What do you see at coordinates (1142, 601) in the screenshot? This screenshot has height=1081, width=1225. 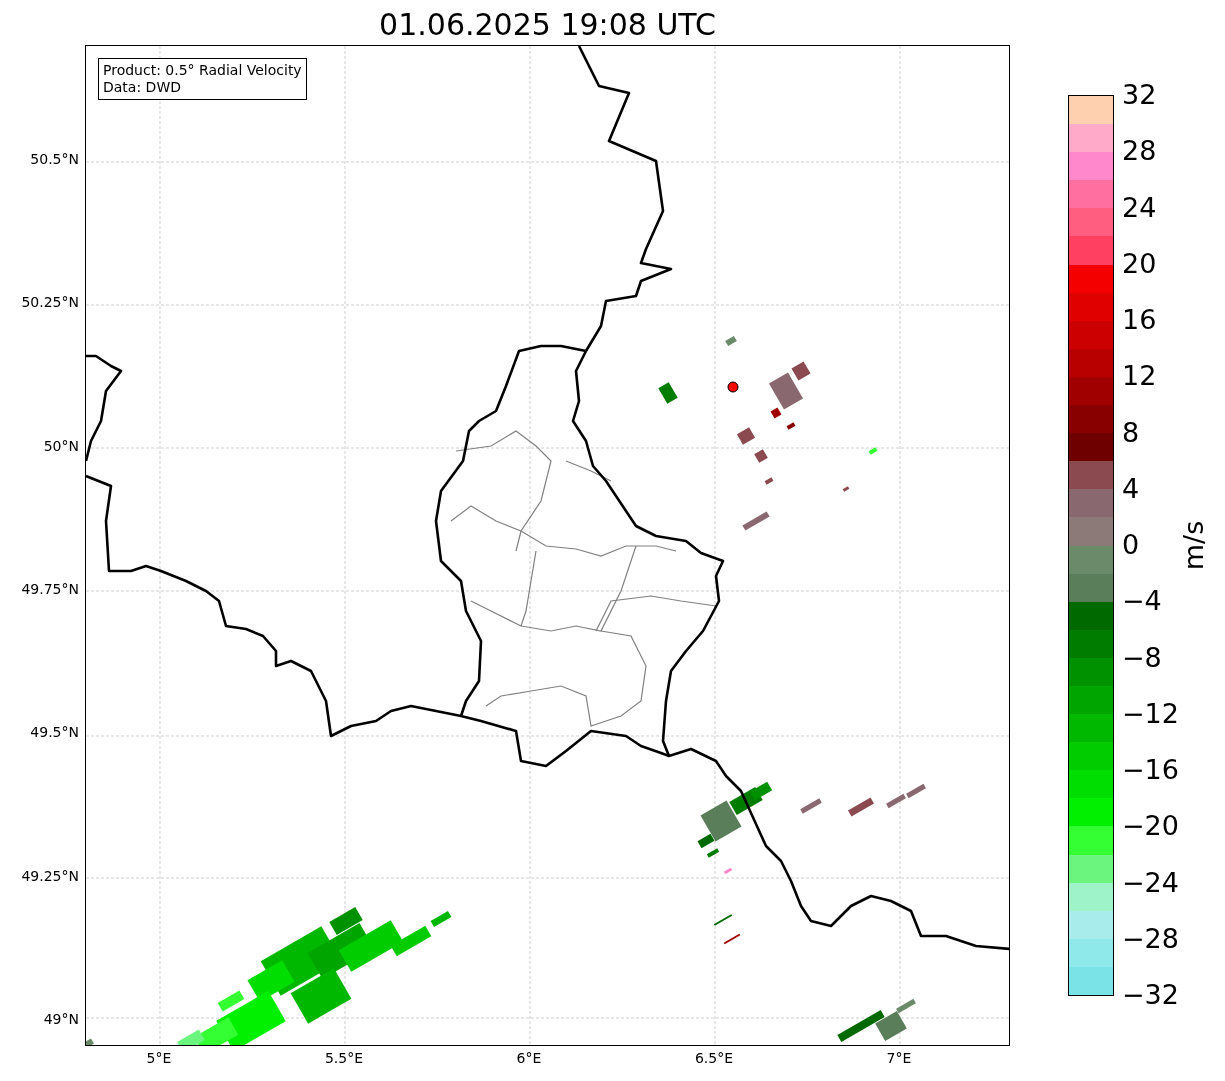 I see `colorbar-tick-label: −4` at bounding box center [1142, 601].